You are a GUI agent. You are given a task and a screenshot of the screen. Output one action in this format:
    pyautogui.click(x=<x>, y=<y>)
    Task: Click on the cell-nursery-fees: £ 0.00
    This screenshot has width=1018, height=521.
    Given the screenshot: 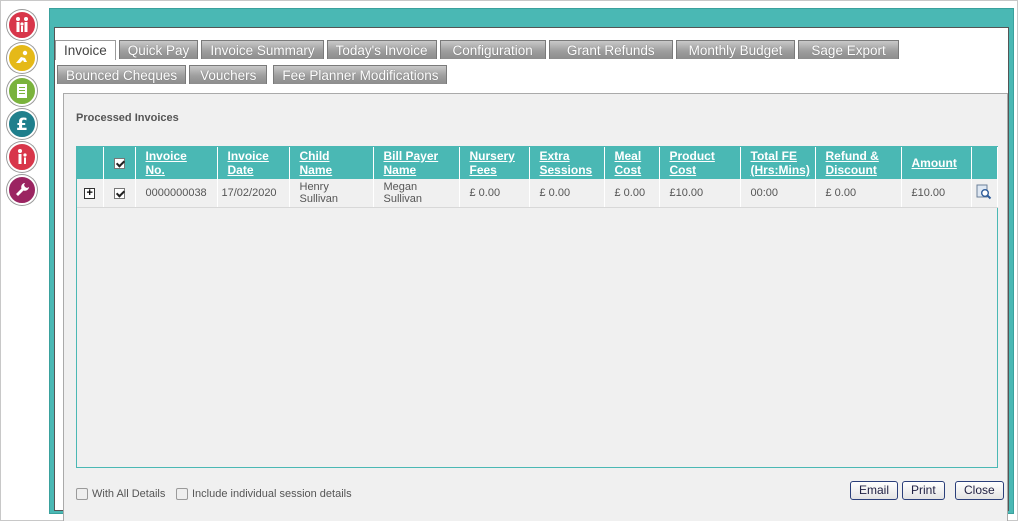 What is the action you would take?
    pyautogui.click(x=494, y=193)
    